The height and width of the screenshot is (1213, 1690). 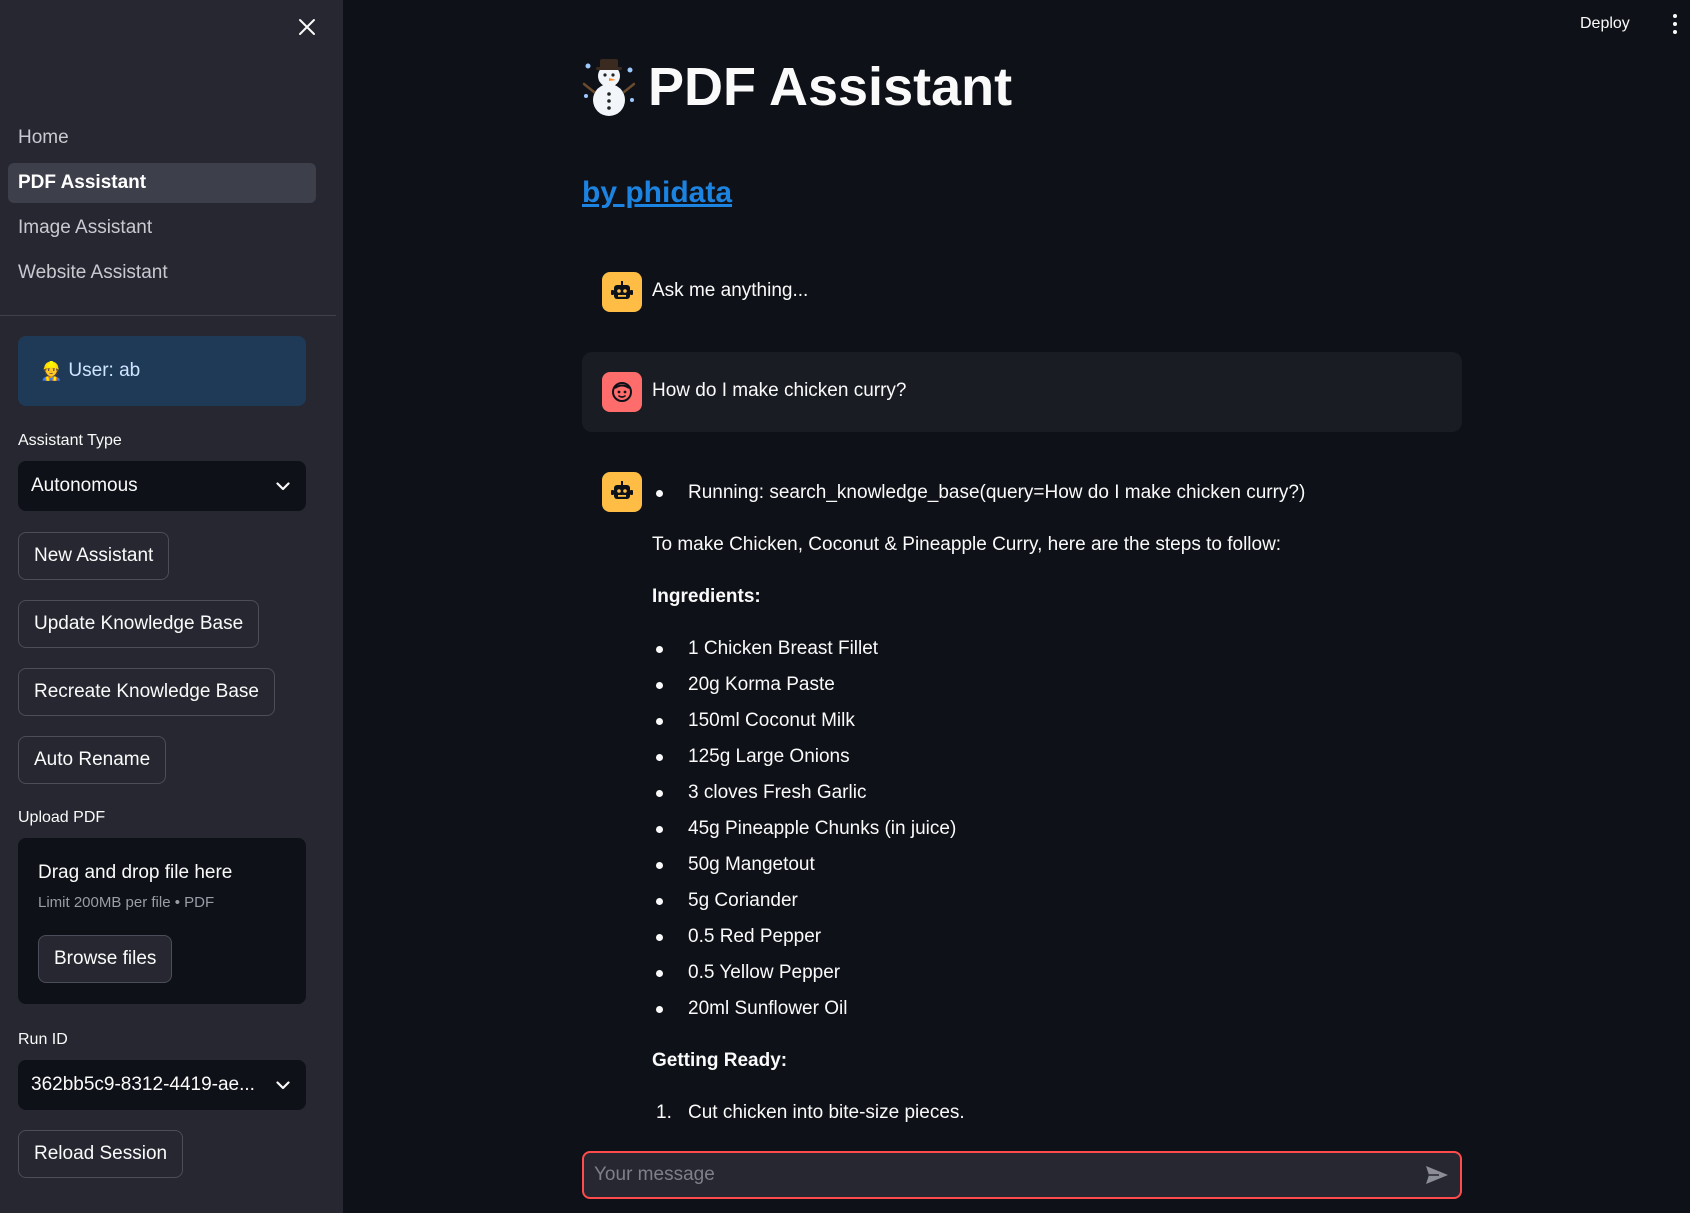 I want to click on ingredient-item: 20g Korma Paste, so click(x=1052, y=688).